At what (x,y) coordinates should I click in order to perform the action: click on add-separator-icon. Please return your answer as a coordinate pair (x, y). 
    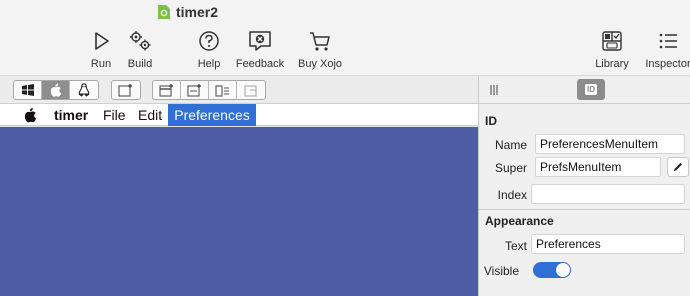
    Looking at the image, I should click on (221, 91).